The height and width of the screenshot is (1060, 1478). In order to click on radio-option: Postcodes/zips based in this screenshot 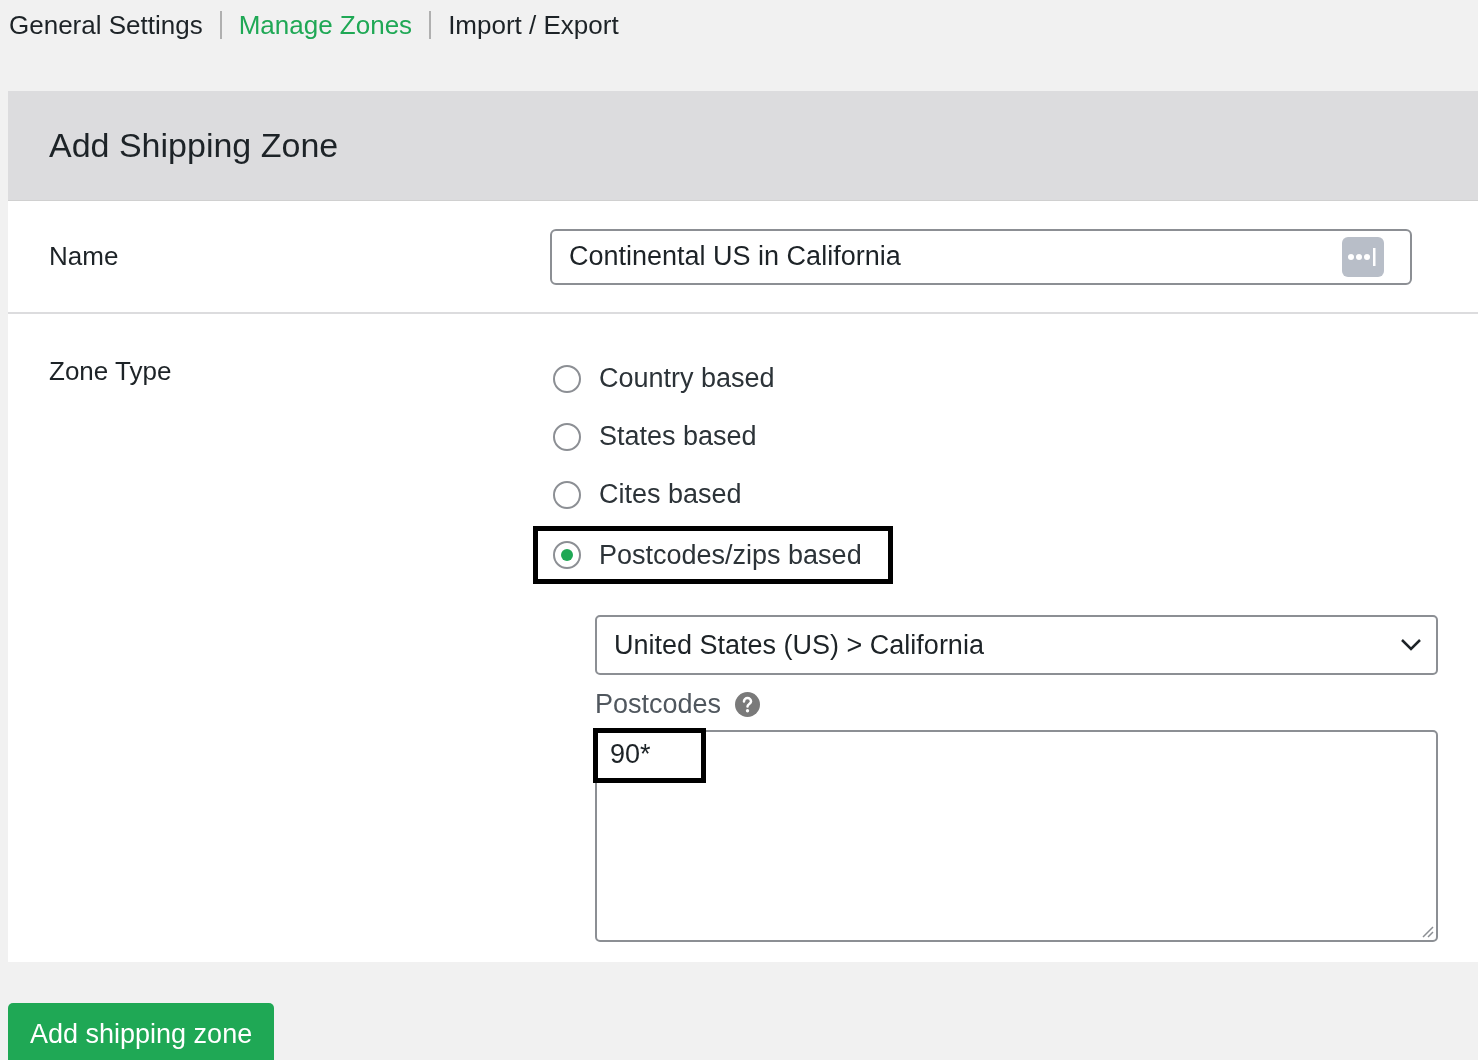, I will do `click(713, 555)`.